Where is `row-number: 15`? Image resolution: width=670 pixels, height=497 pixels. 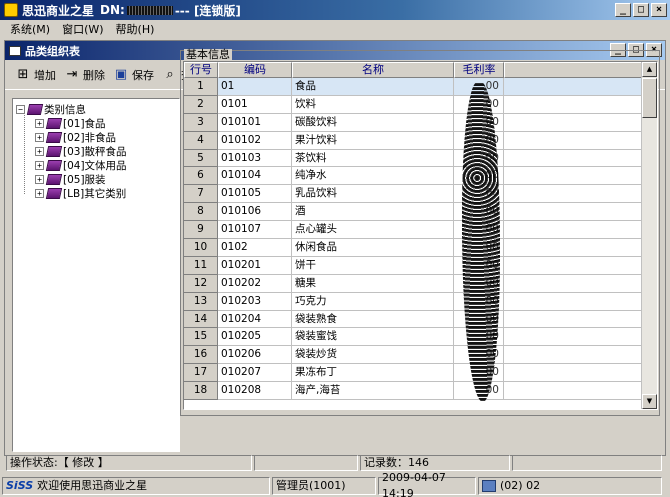 row-number: 15 is located at coordinates (201, 337).